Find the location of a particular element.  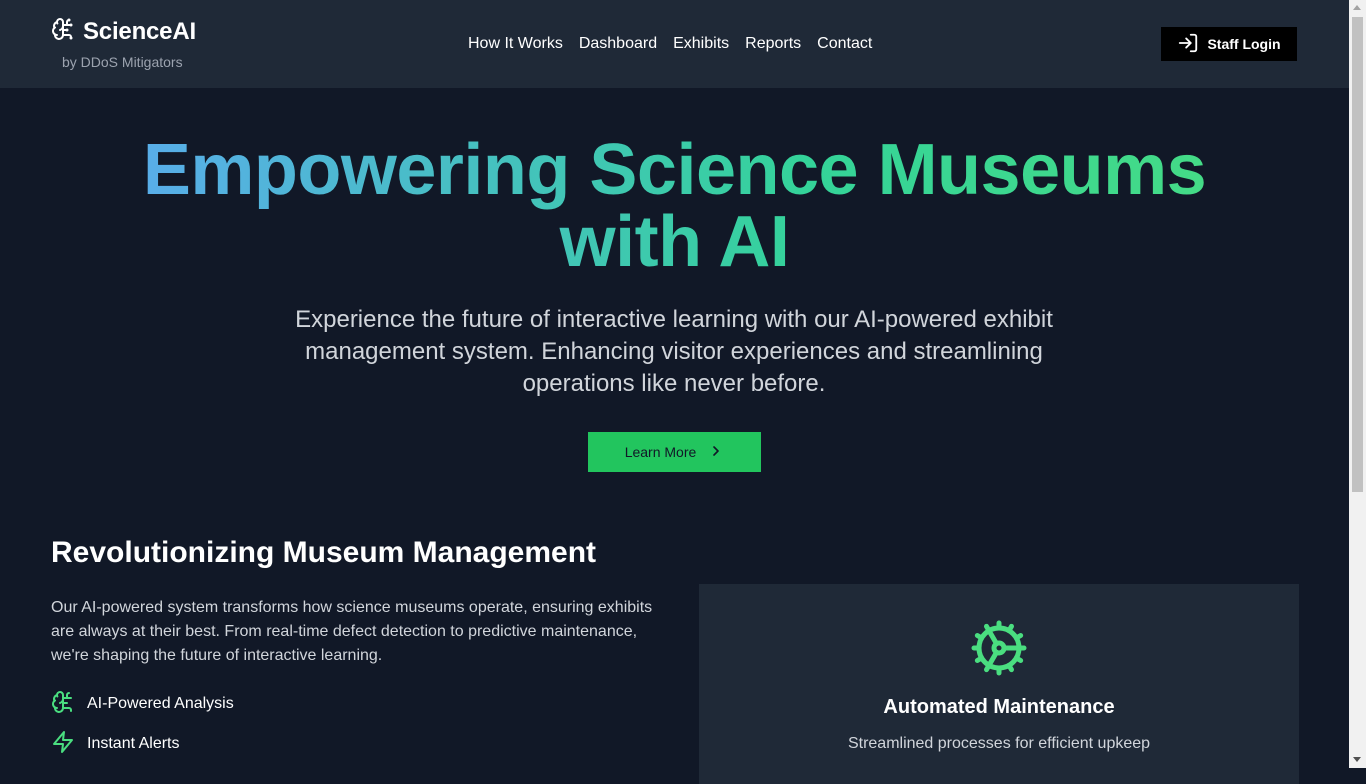

brand-subtitle: by DDoS Mitigators is located at coordinates (122, 62).